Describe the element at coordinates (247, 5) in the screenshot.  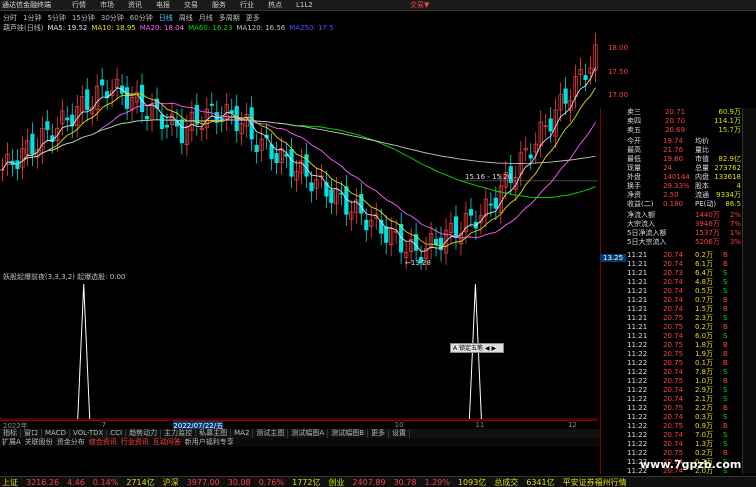
I see `menu-item-6: 行业` at that location.